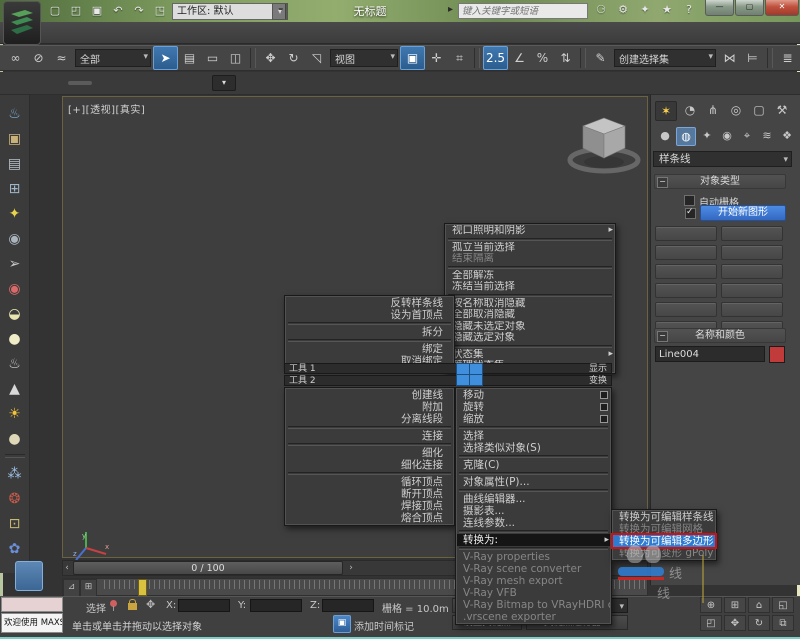  Describe the element at coordinates (722, 159) in the screenshot. I see `shape-category-dropdown: 样条线` at that location.